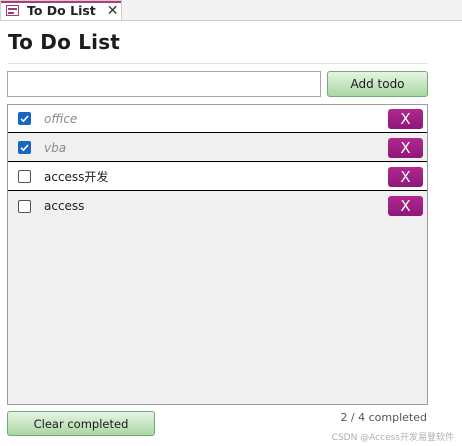  Describe the element at coordinates (217, 206) in the screenshot. I see `todo-row: access X` at that location.